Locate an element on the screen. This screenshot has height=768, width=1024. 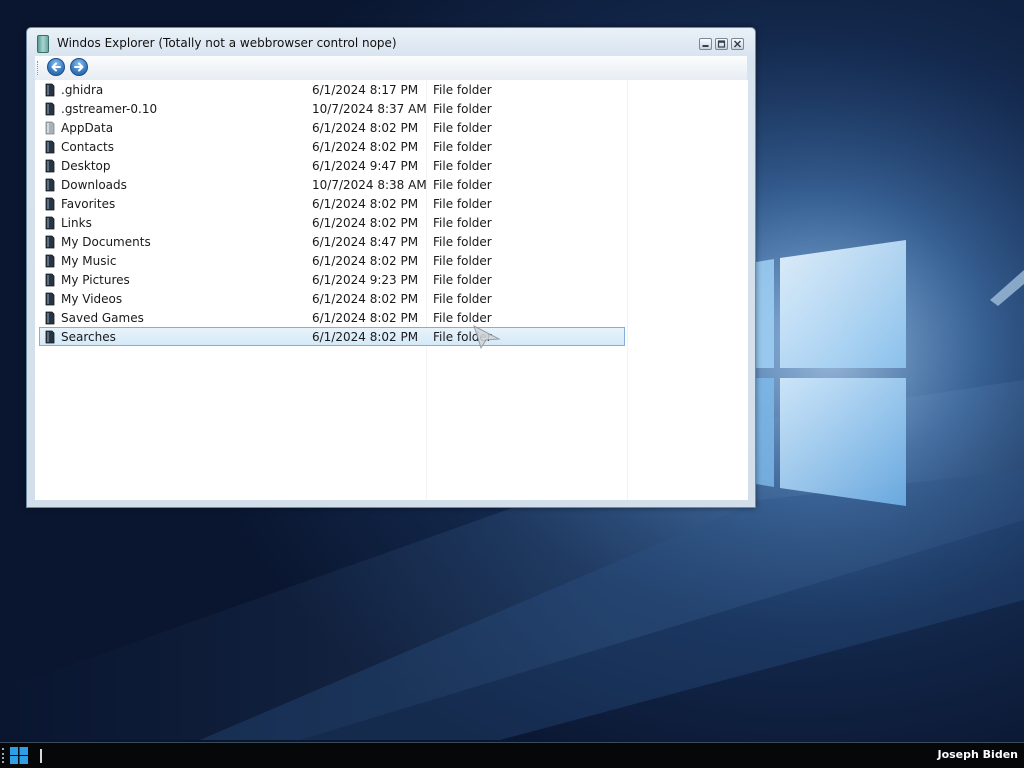
file-name: Downloads is located at coordinates (94, 185).